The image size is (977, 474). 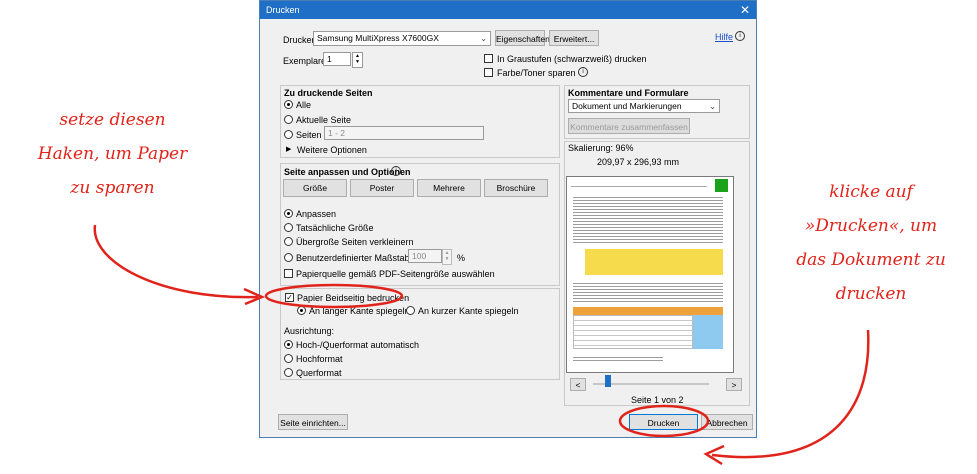 I want to click on annotation-left: setze diesen Haken, um Paper zu sparen, so click(x=112, y=154).